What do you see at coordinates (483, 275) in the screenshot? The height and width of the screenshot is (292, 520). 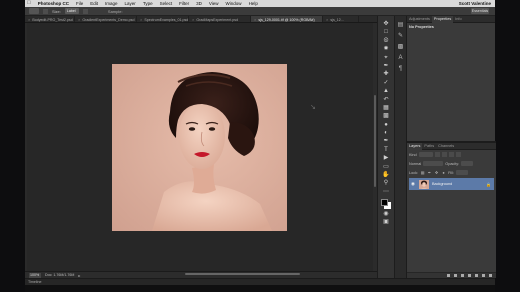 I see `new-layer-icon` at bounding box center [483, 275].